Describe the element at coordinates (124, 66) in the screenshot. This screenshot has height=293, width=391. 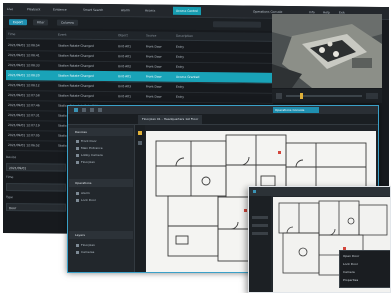
I see `table-cell: Unit-A02` at that location.